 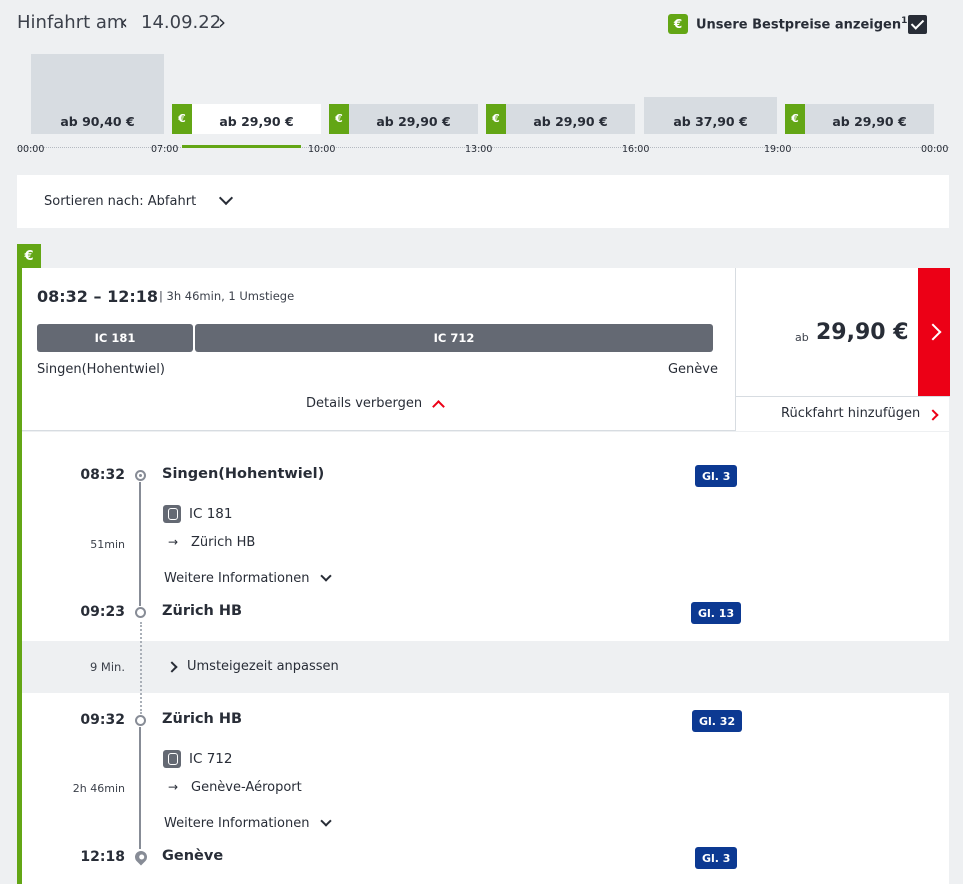 I want to click on chevron-left-icon: ‹, so click(x=124, y=22).